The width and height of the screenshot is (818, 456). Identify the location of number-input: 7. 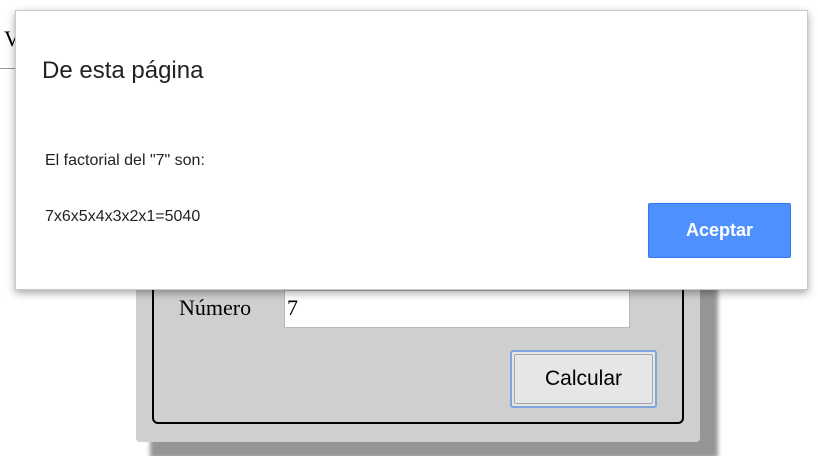
(457, 309).